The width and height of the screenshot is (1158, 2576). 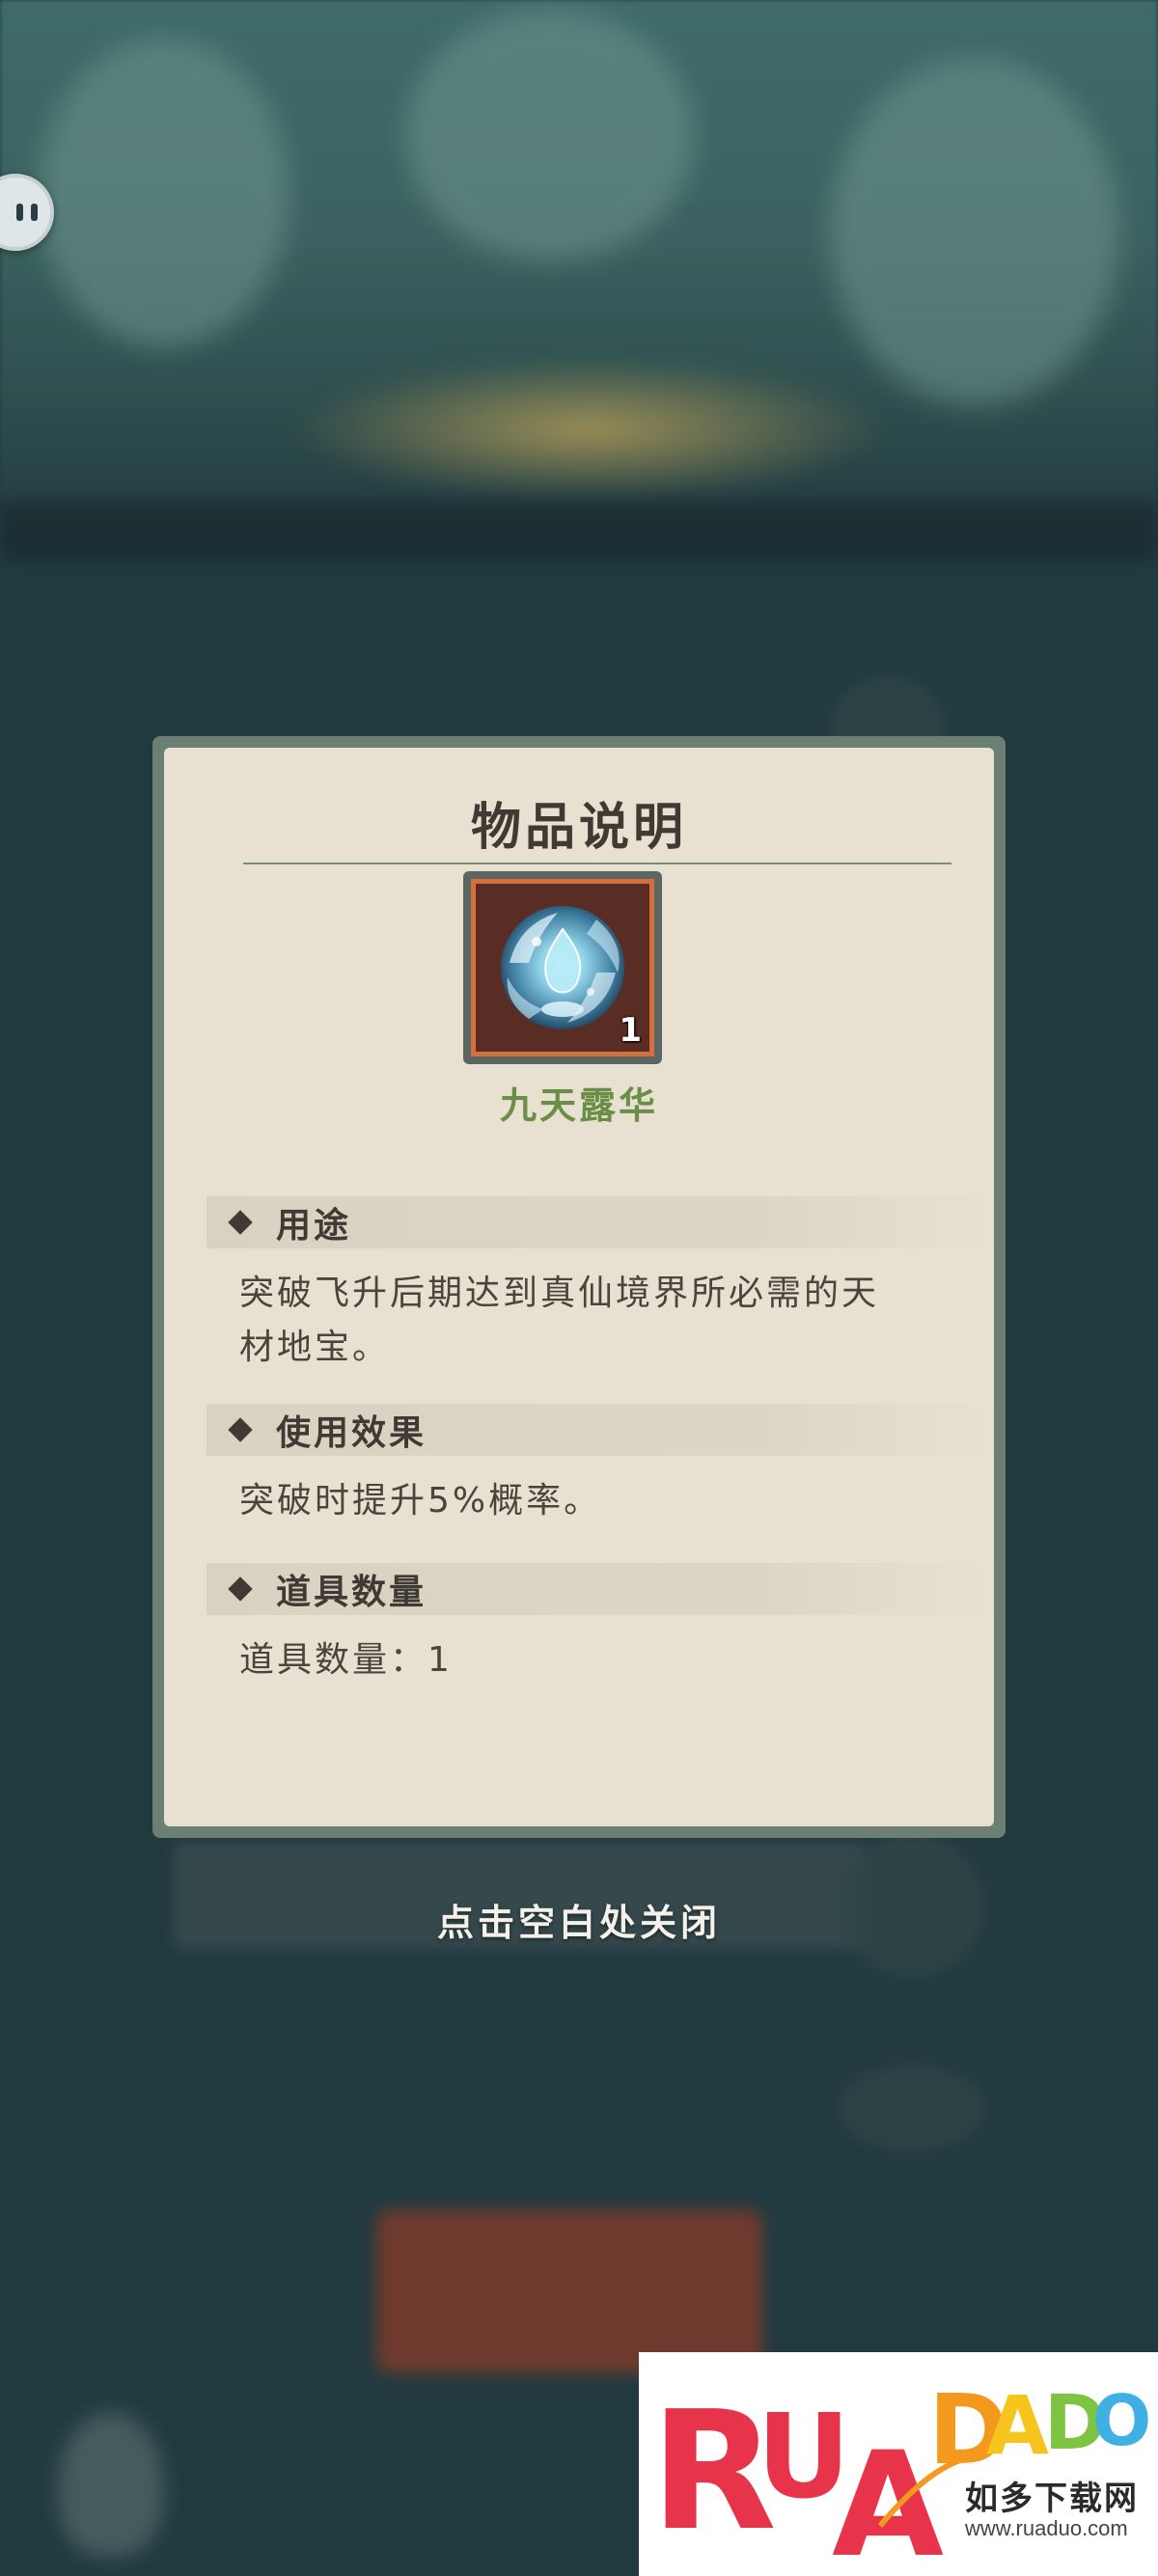 I want to click on section-header-usage: 用途, so click(x=602, y=1222).